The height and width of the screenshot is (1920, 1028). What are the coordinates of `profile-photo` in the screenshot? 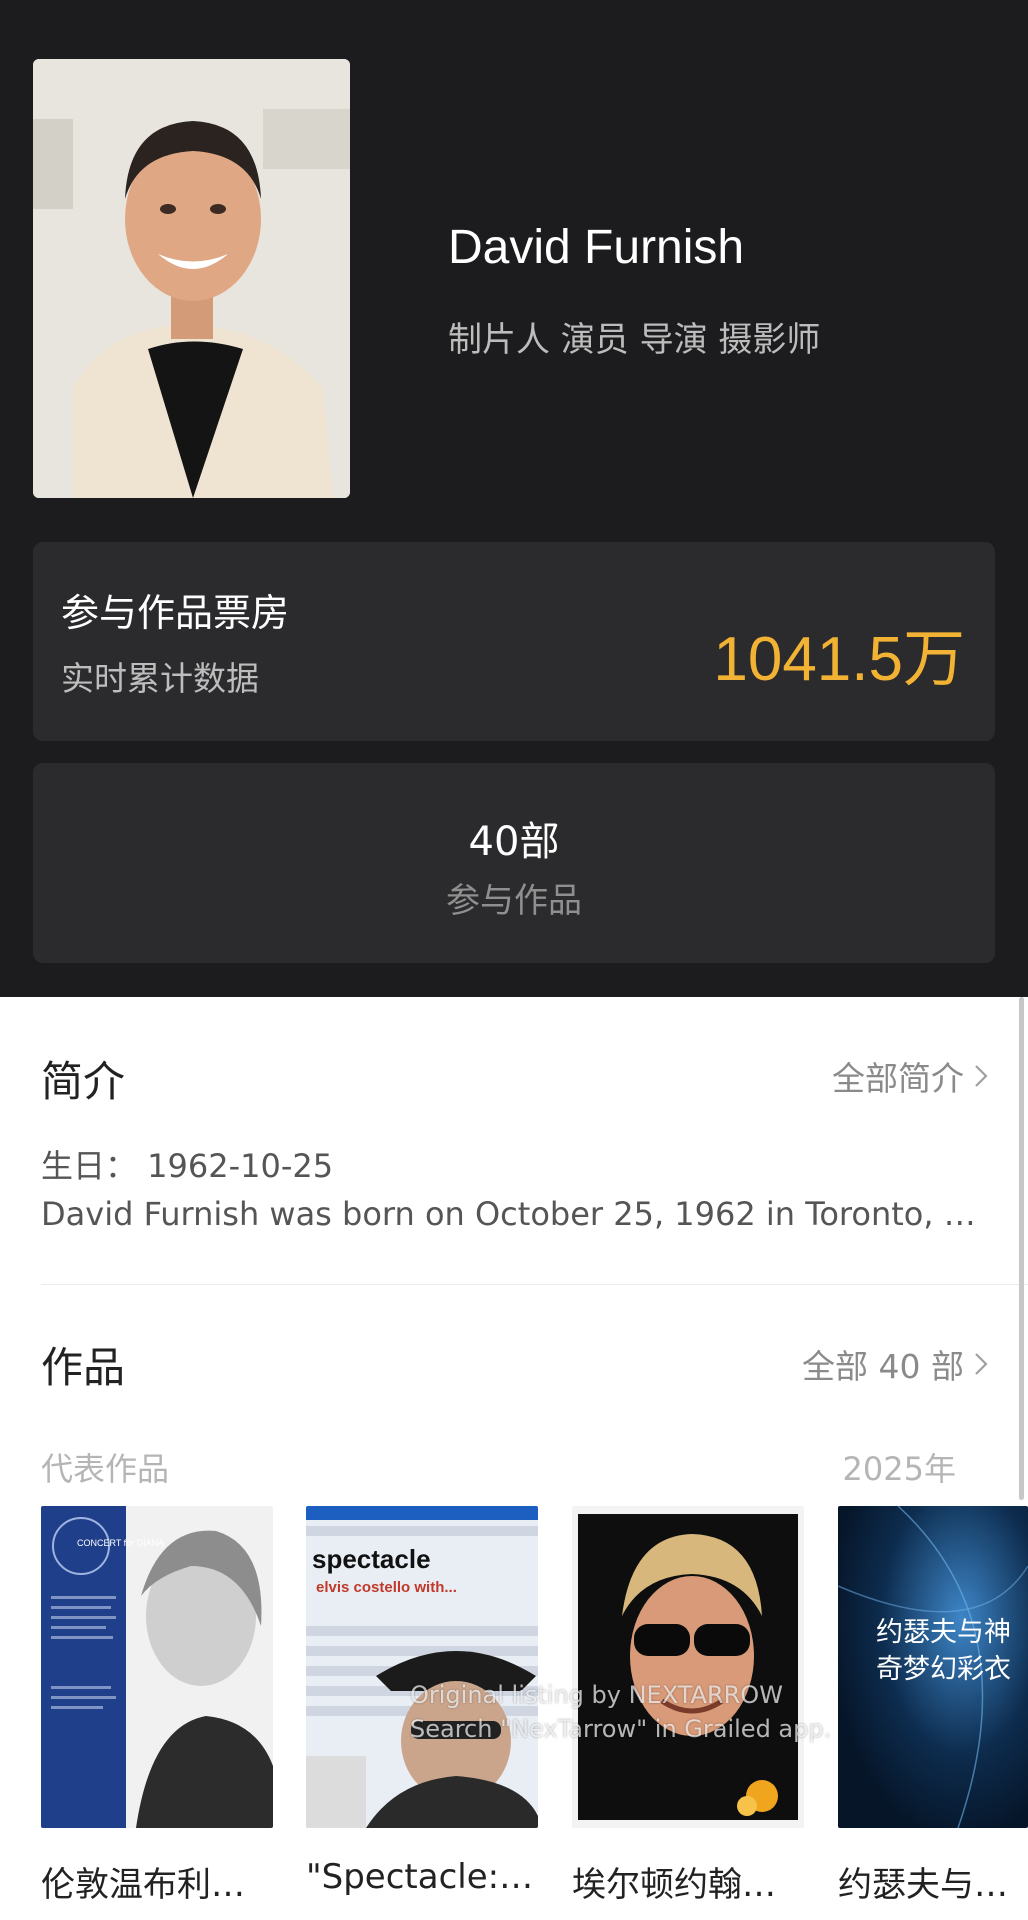 It's located at (191, 278).